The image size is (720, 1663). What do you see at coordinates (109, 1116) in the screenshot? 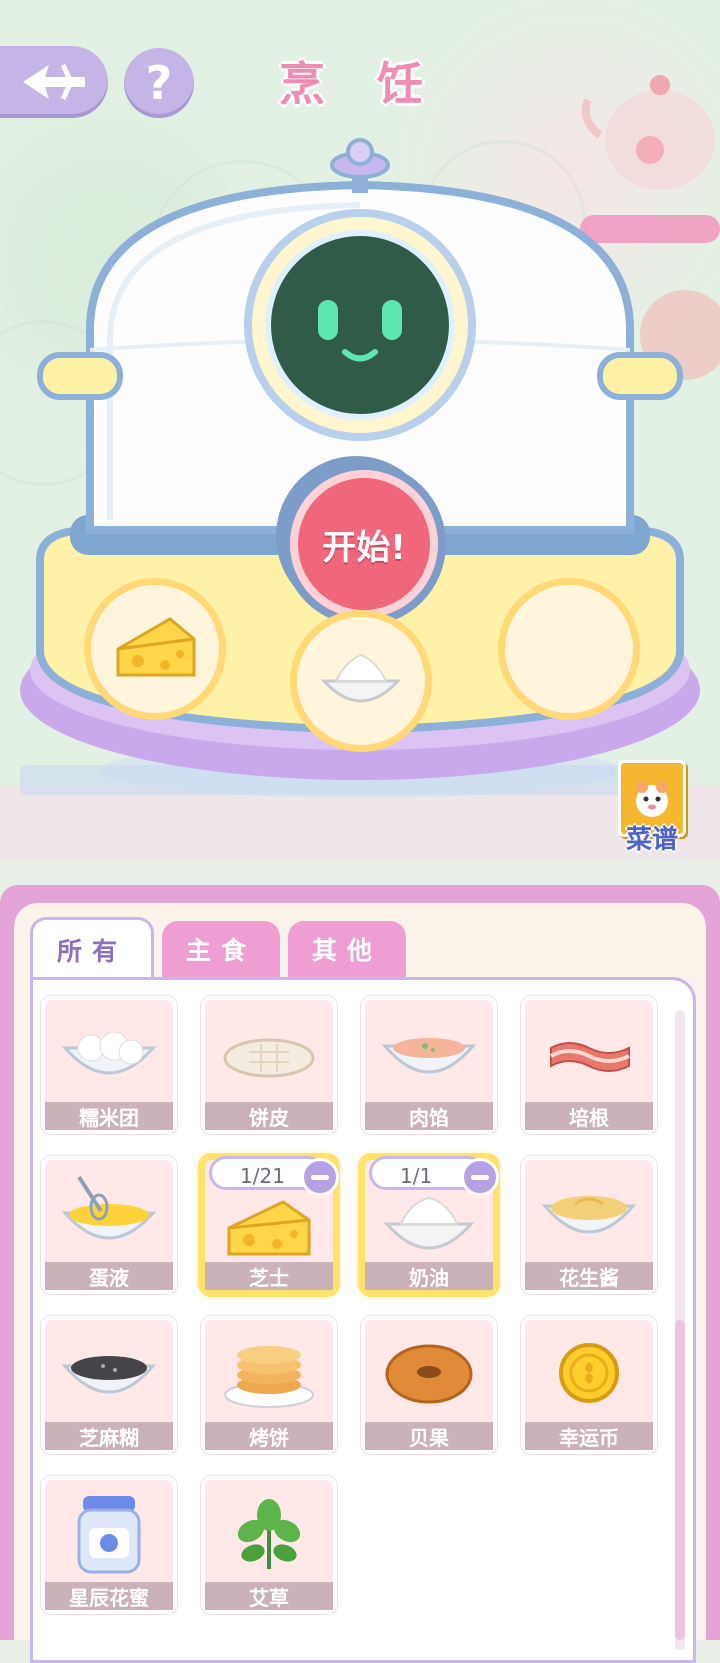
I see `item-name: 糯米团` at bounding box center [109, 1116].